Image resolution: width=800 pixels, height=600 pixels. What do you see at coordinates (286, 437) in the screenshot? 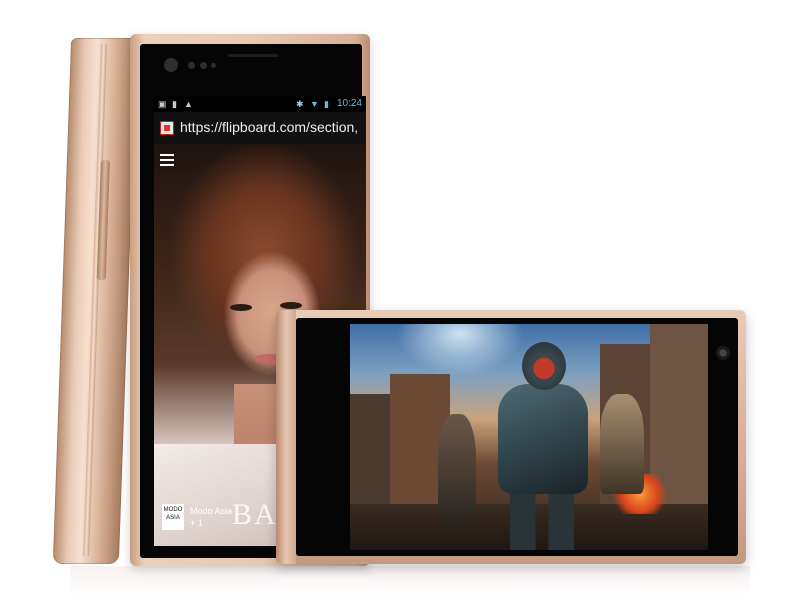
I see `phone-edge` at bounding box center [286, 437].